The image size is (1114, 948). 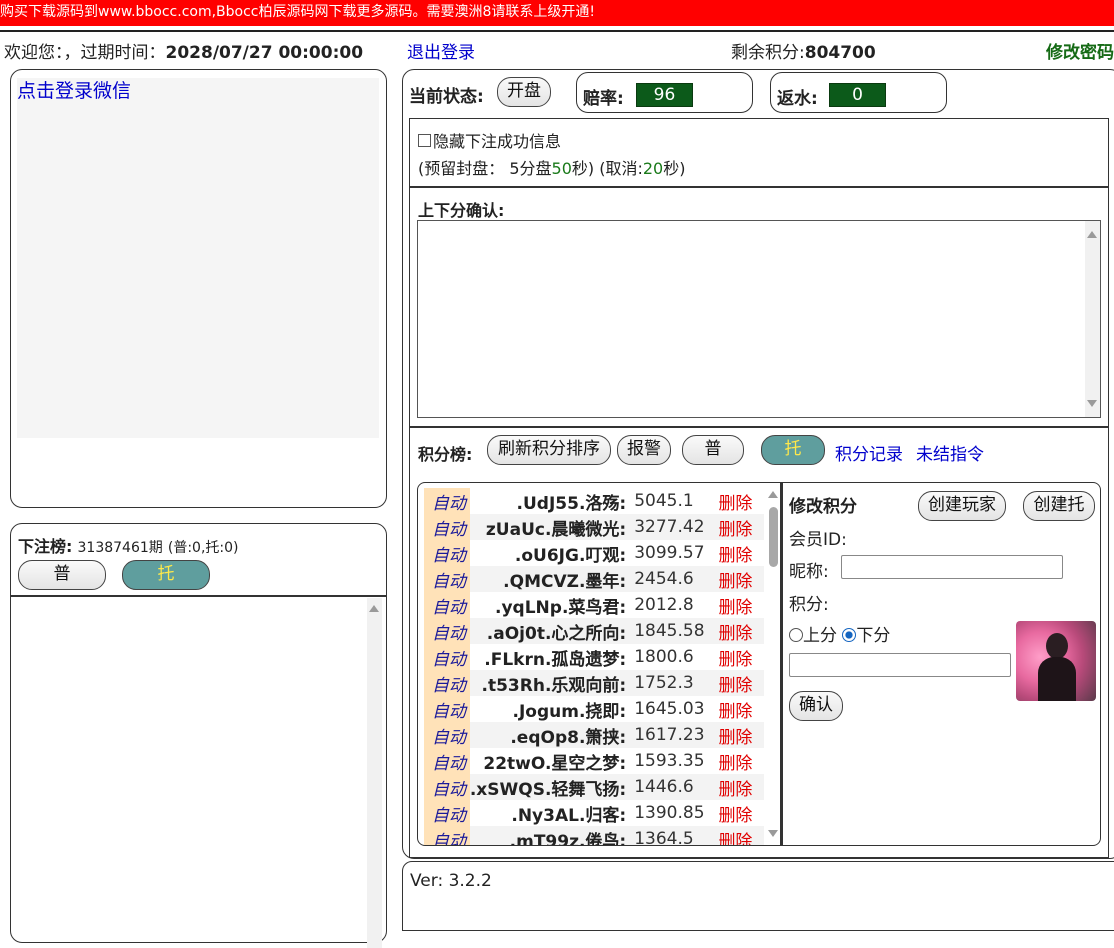 I want to click on hide-success-label: 隐藏下注成功信息, so click(x=497, y=141).